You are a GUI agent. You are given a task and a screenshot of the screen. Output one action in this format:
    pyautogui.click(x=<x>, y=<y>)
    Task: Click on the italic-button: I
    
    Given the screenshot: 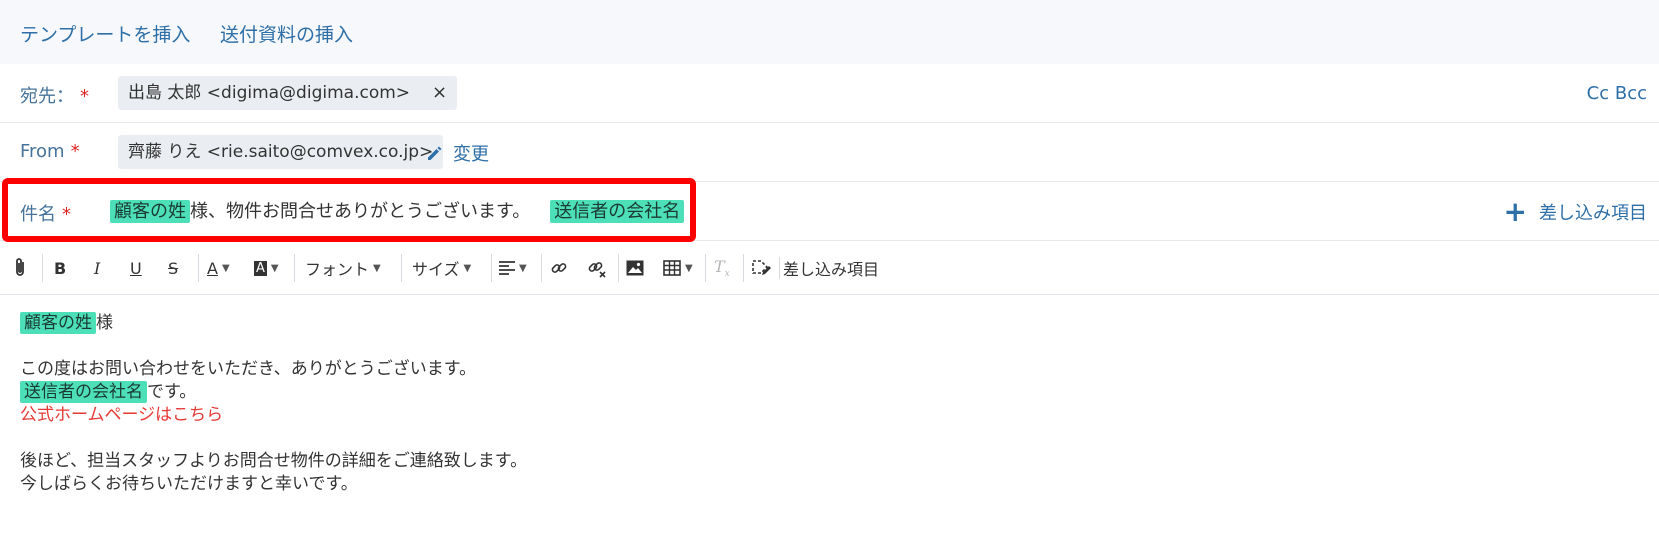 What is the action you would take?
    pyautogui.click(x=97, y=268)
    